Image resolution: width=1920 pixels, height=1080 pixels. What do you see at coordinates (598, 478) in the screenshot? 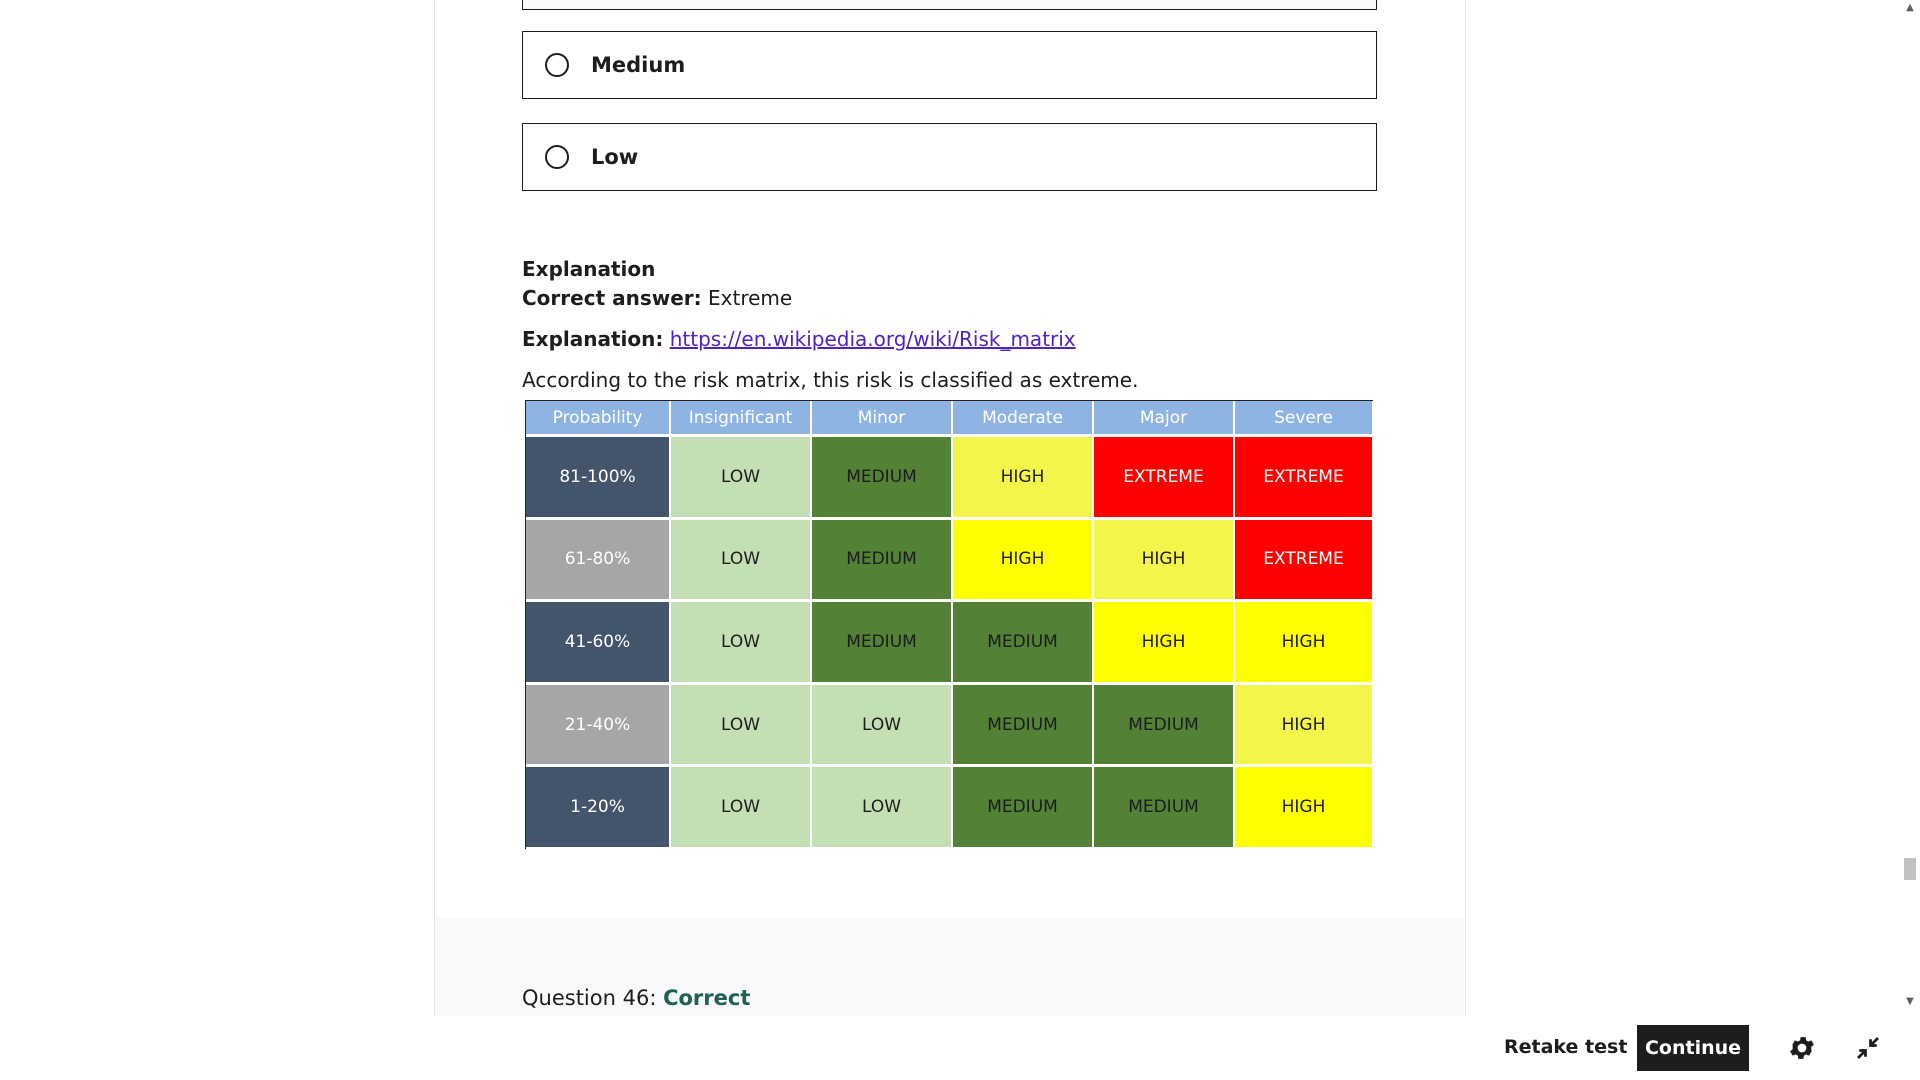
I see `matrix-probability-cell: 81-100%` at bounding box center [598, 478].